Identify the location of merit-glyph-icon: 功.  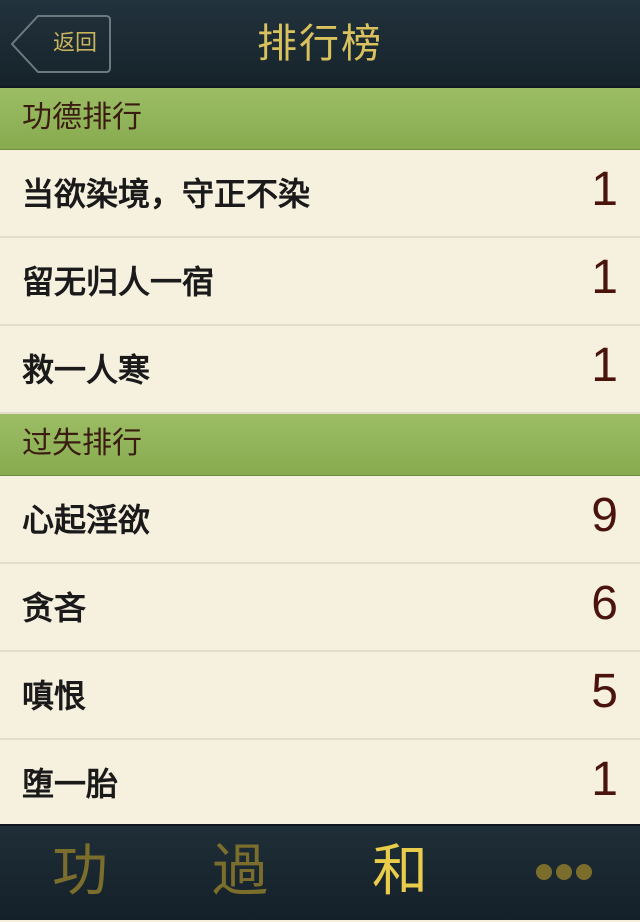
(80, 871).